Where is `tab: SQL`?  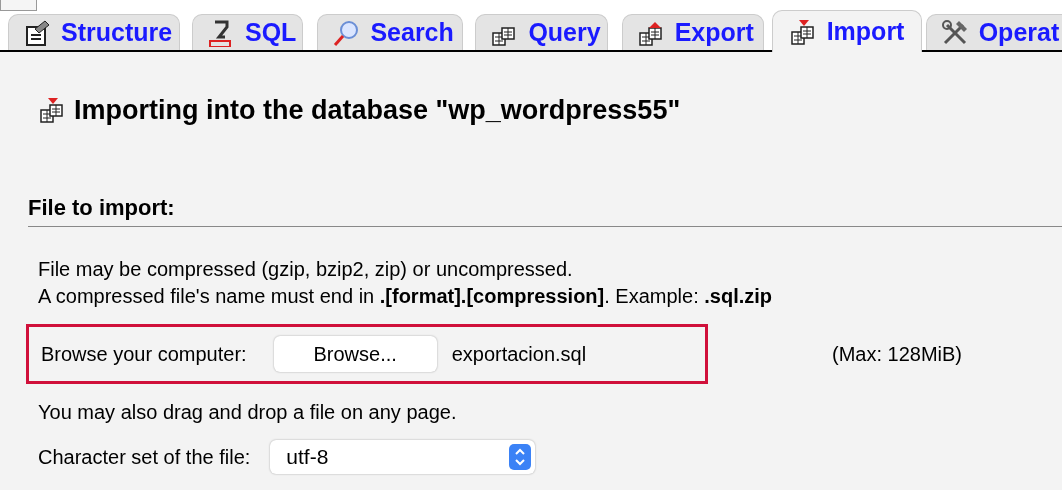
tab: SQL is located at coordinates (248, 32).